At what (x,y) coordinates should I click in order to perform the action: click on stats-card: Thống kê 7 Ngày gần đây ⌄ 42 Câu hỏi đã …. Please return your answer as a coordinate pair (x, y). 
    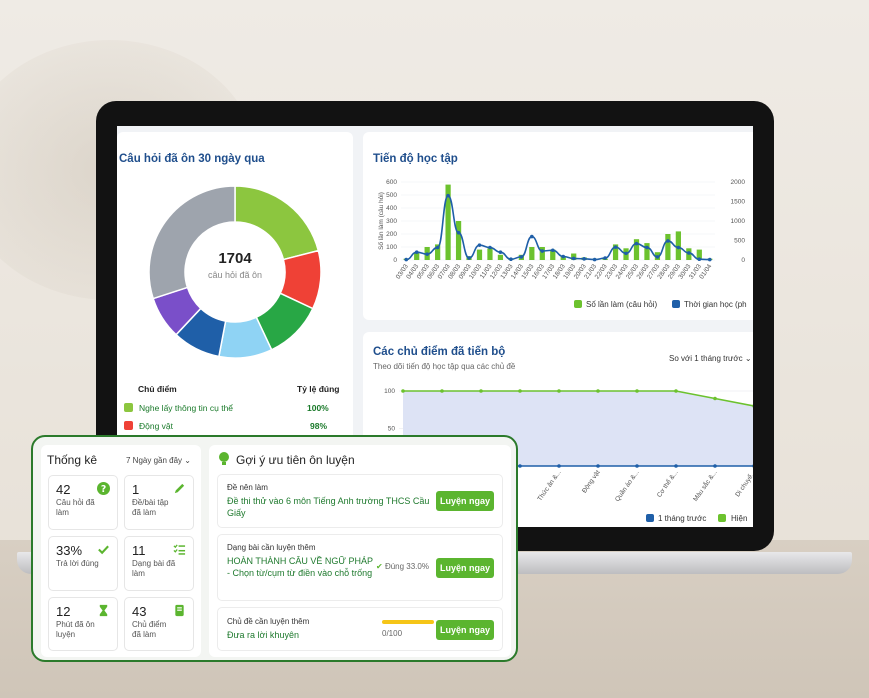
    Looking at the image, I should click on (121, 551).